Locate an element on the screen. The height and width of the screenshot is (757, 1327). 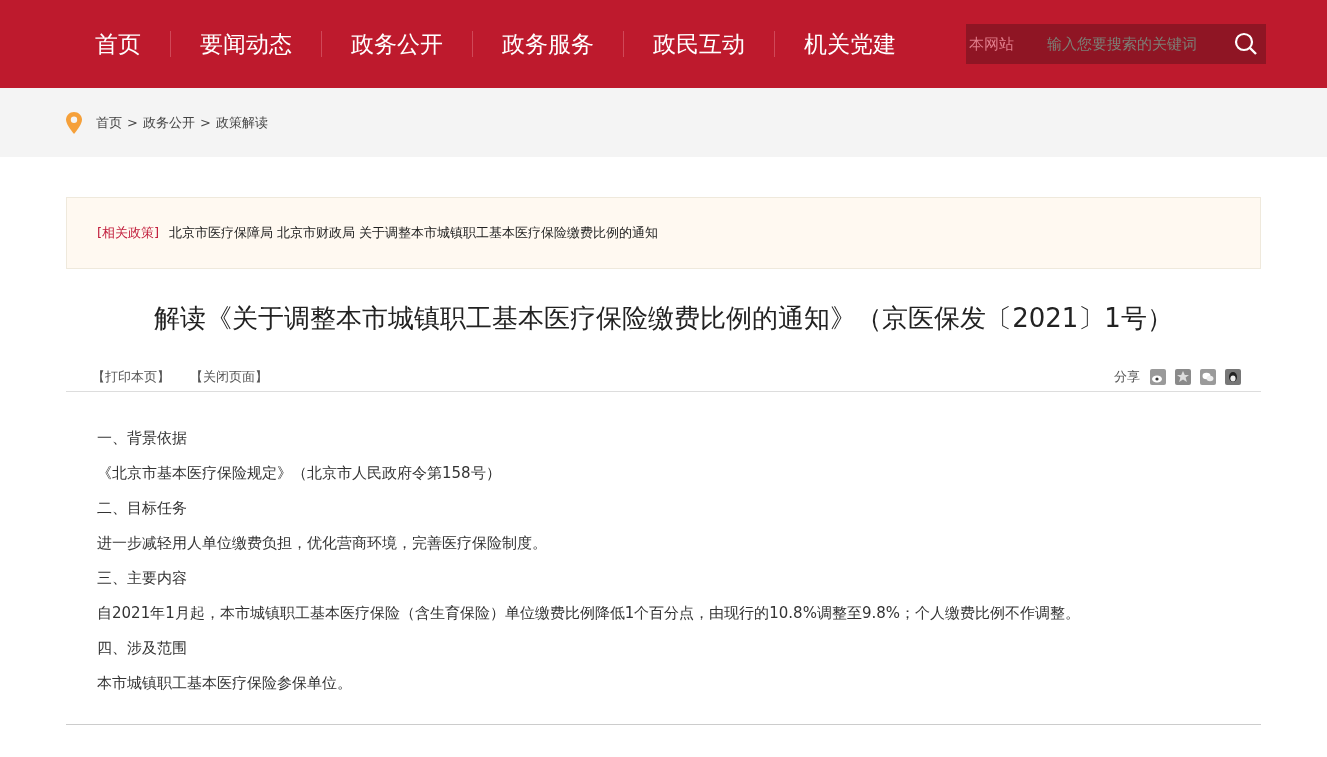
search-field: 输入您要搜索的关键词 is located at coordinates (1136, 44).